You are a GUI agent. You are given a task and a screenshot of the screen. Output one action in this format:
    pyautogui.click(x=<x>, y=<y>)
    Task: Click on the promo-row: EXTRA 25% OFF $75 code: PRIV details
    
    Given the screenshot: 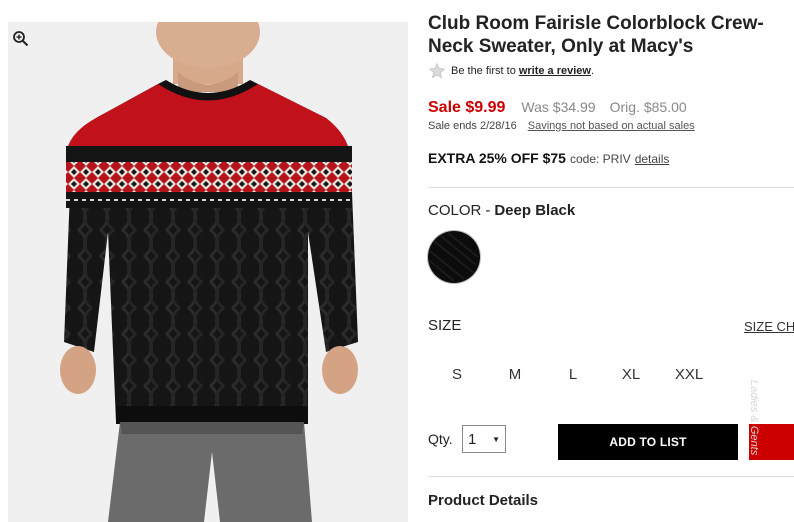 What is the action you would take?
    pyautogui.click(x=548, y=158)
    